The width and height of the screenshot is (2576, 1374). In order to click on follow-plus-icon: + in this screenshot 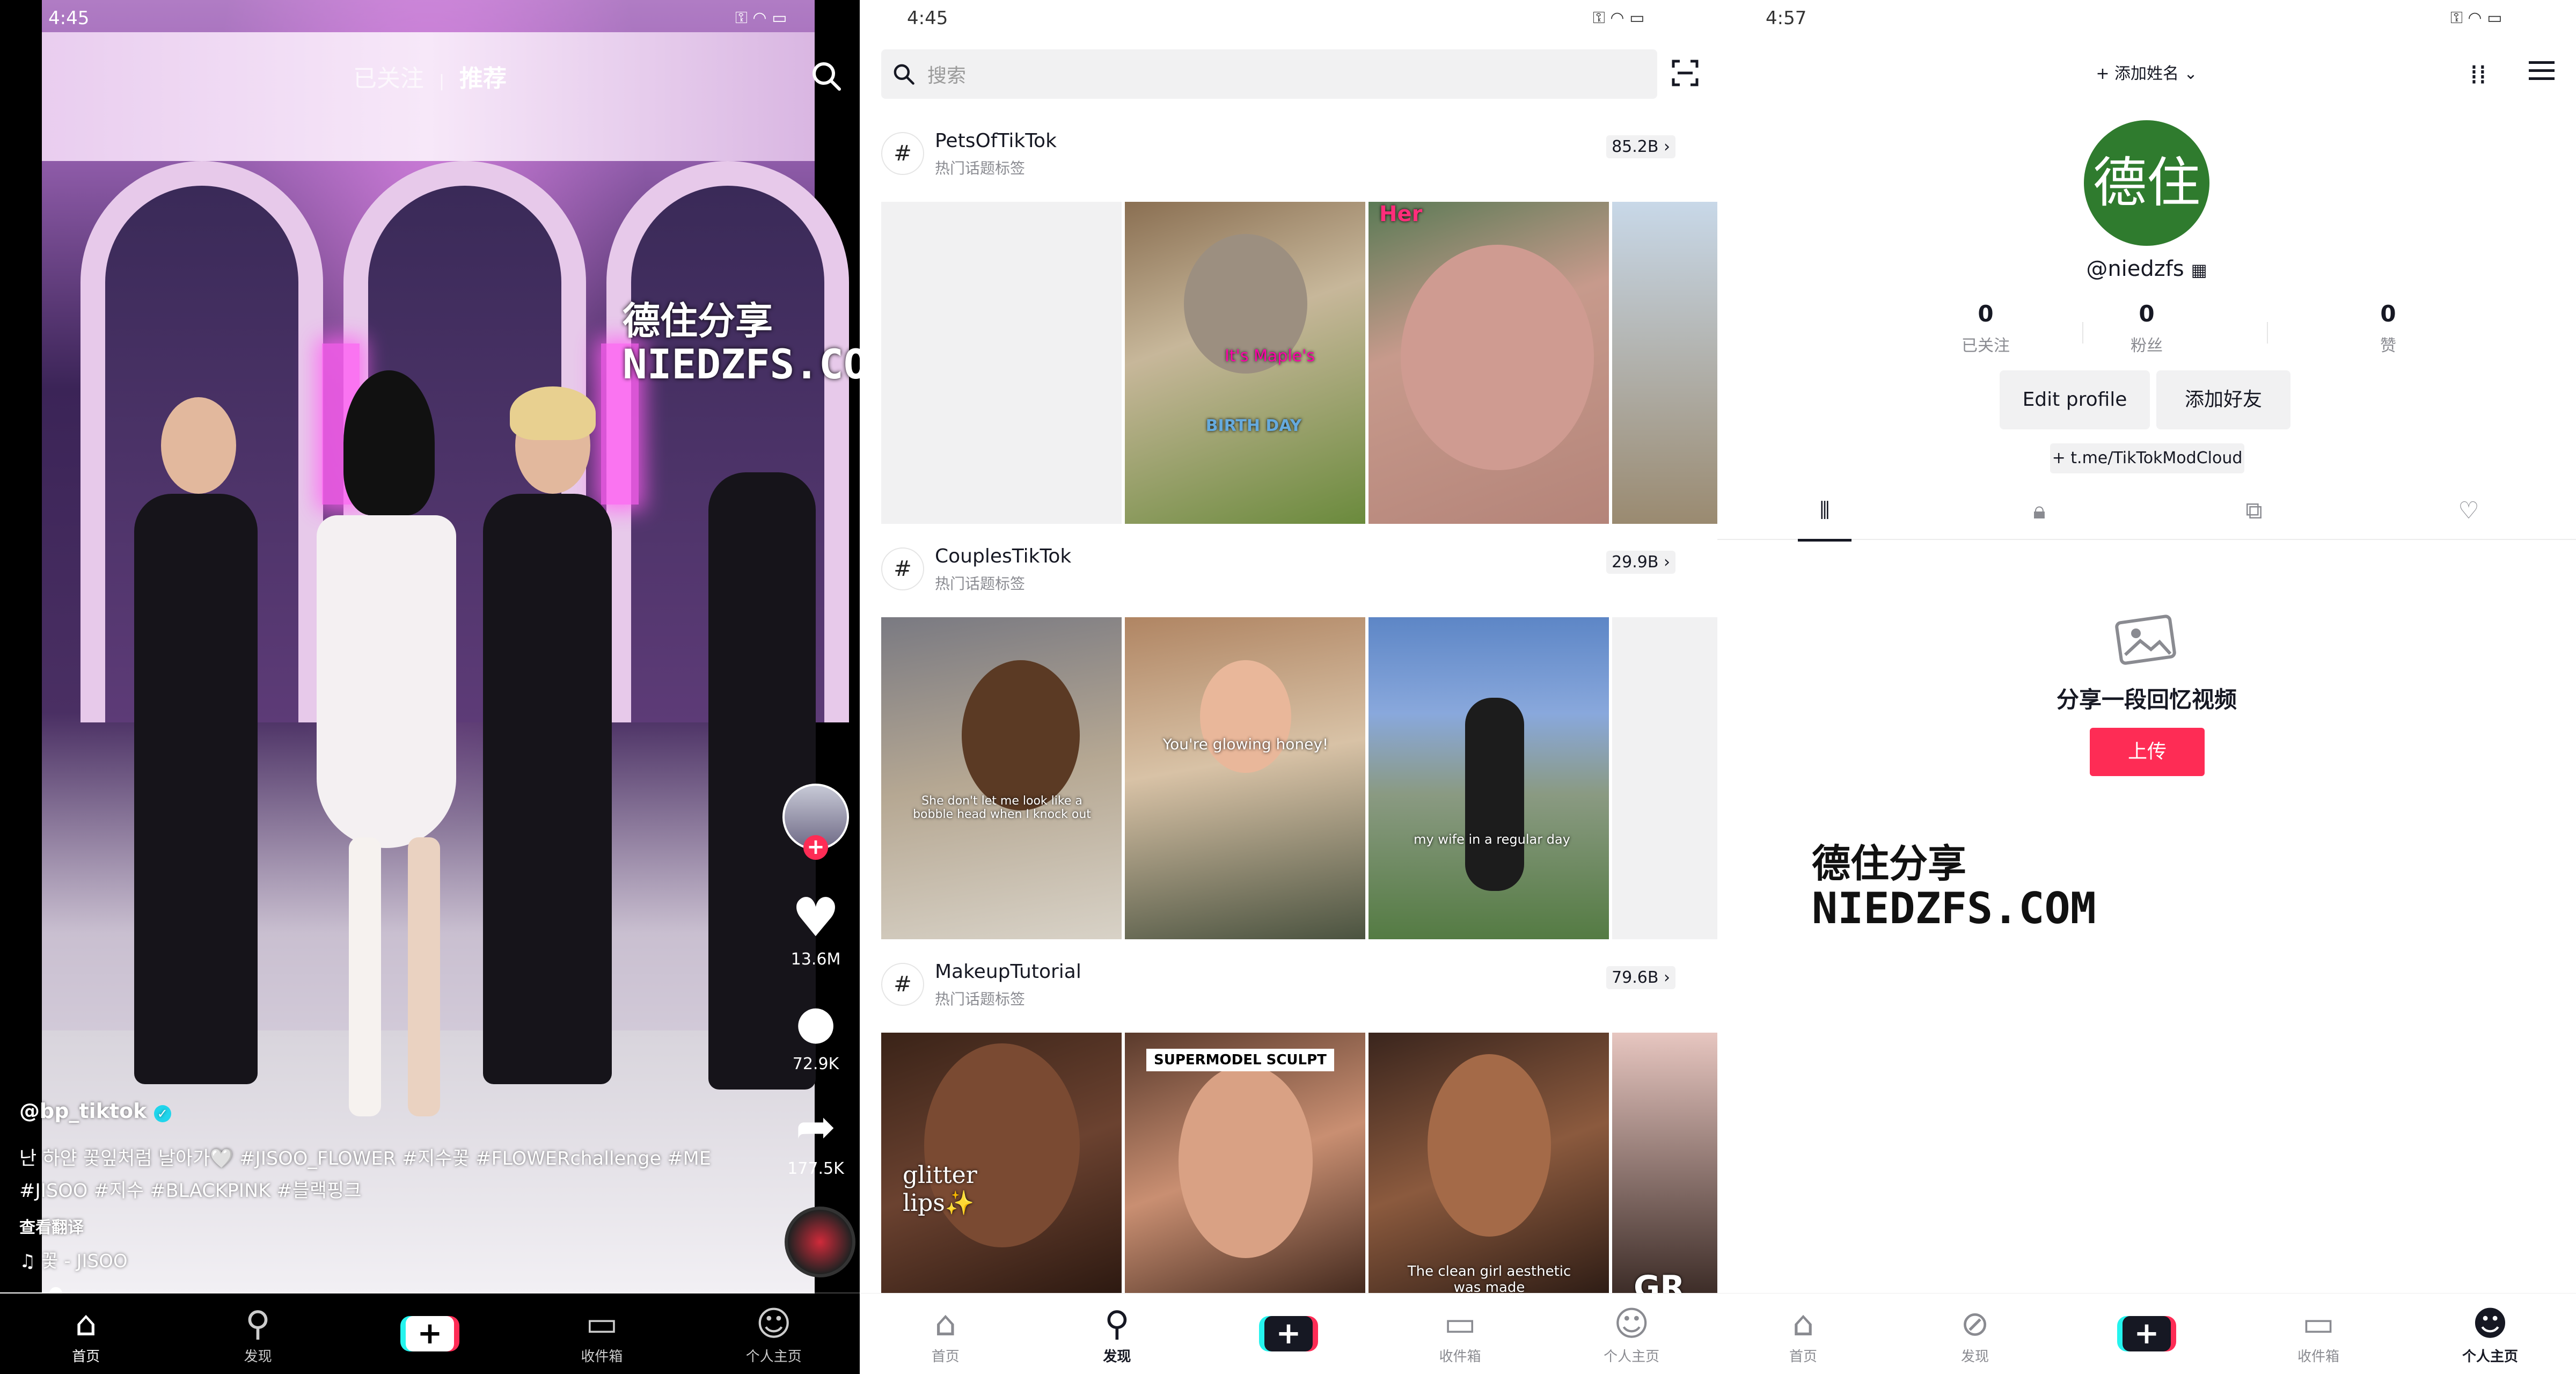, I will do `click(815, 847)`.